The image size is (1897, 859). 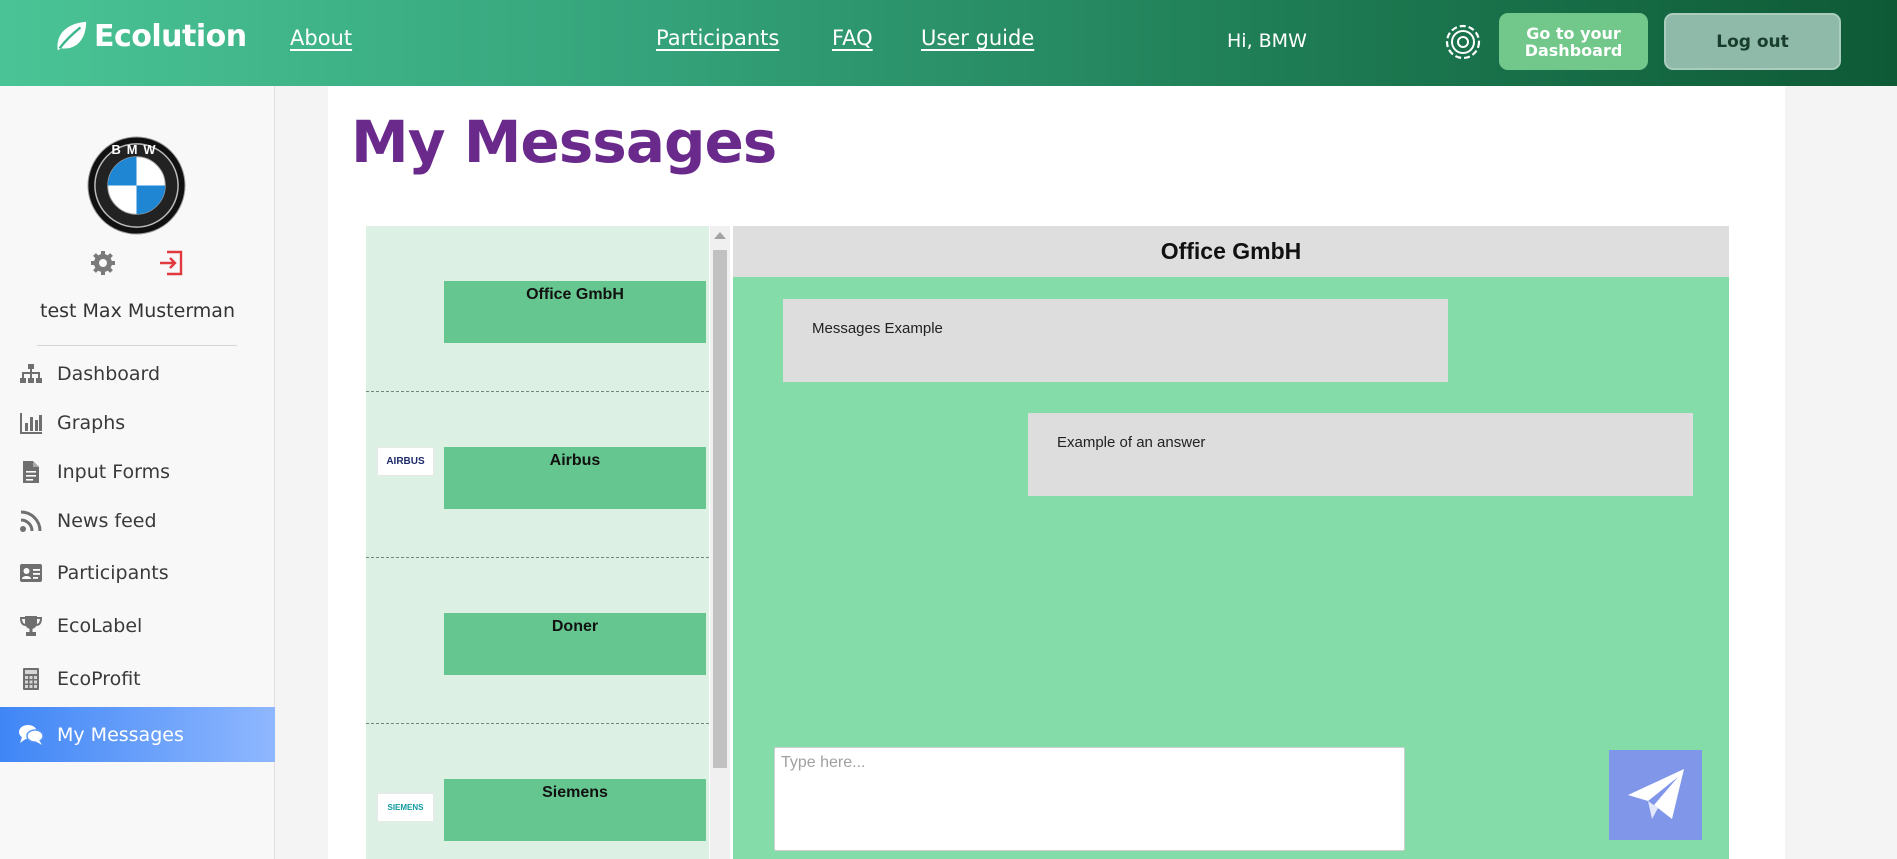 I want to click on brand-logo: Ecolution, so click(x=149, y=36).